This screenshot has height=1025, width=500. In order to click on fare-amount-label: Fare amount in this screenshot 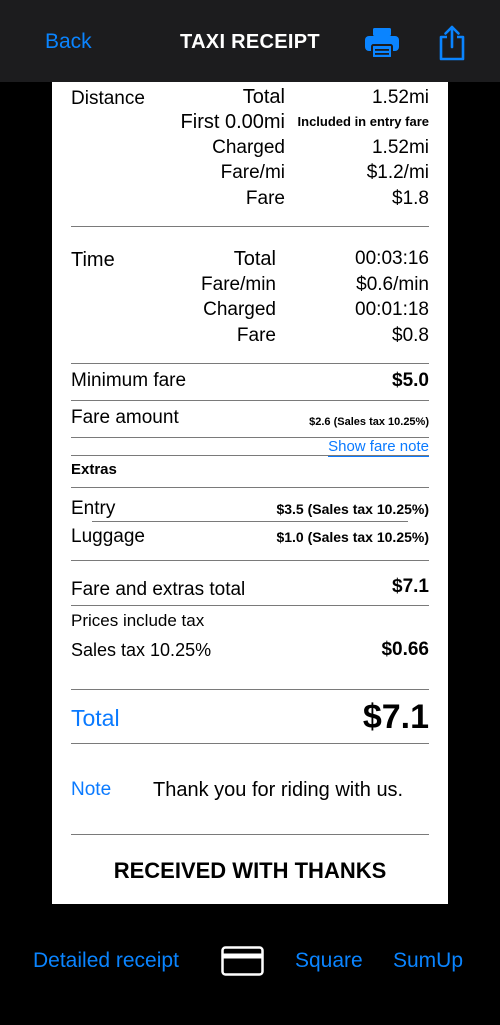, I will do `click(125, 417)`.